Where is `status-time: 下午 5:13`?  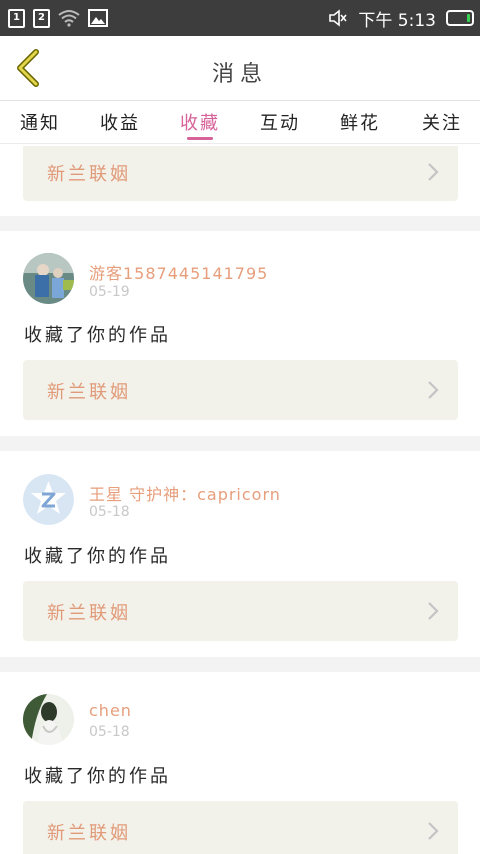 status-time: 下午 5:13 is located at coordinates (397, 20).